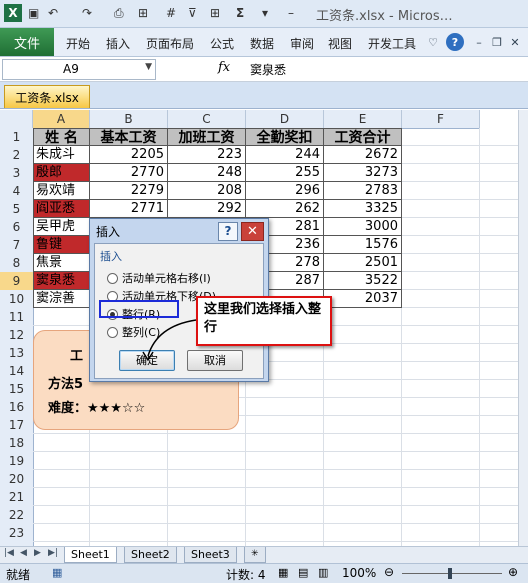 The height and width of the screenshot is (583, 528). I want to click on tab-developer: 开发工具, so click(392, 43).